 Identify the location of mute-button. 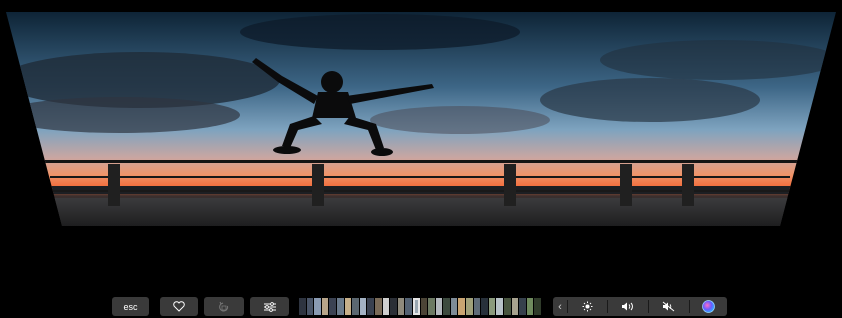
(668, 306).